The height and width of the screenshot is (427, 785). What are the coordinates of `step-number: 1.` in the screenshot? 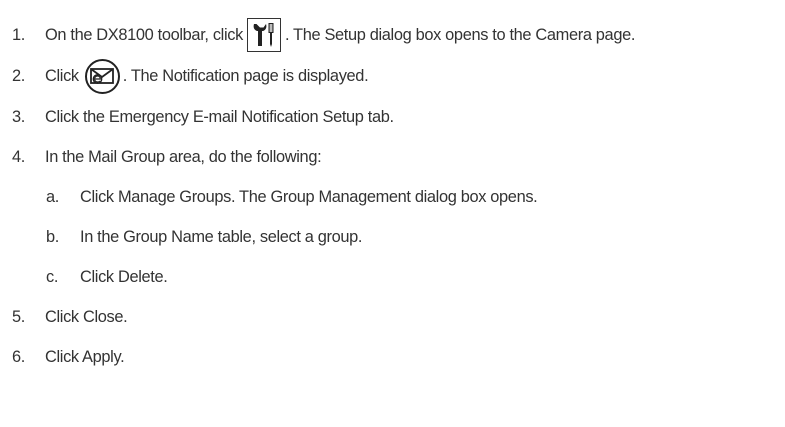 It's located at (18, 34).